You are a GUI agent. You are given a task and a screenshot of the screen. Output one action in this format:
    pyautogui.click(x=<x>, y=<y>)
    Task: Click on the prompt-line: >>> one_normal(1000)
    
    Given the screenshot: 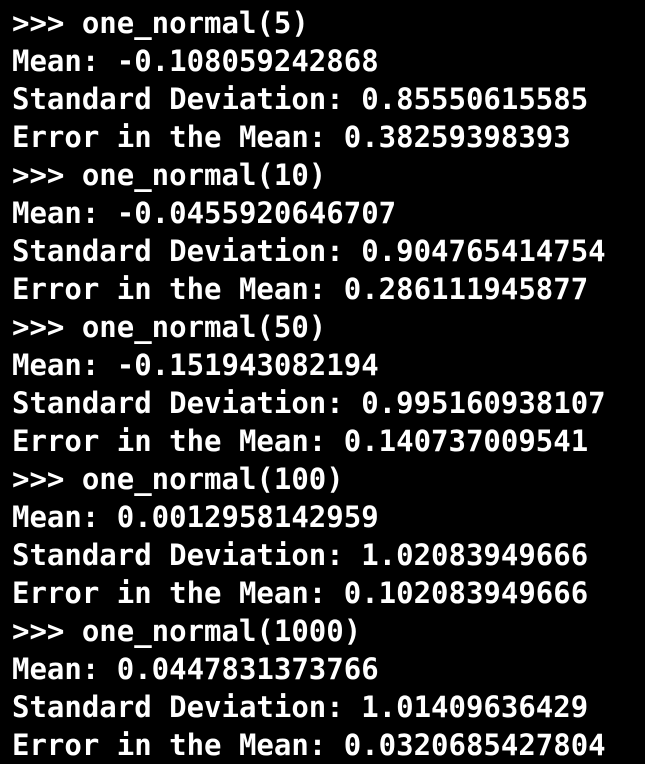 What is the action you would take?
    pyautogui.click(x=187, y=631)
    